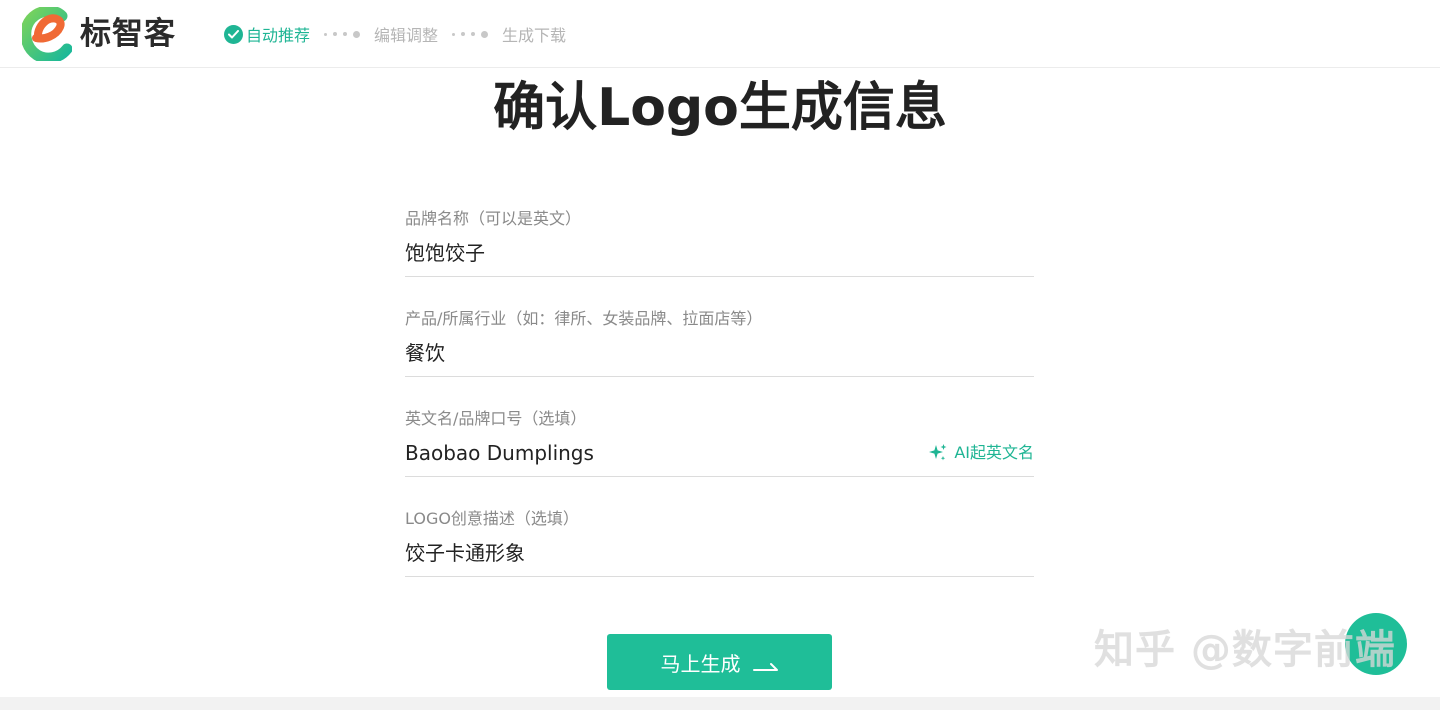  Describe the element at coordinates (765, 665) in the screenshot. I see `arrow-right-icon` at that location.